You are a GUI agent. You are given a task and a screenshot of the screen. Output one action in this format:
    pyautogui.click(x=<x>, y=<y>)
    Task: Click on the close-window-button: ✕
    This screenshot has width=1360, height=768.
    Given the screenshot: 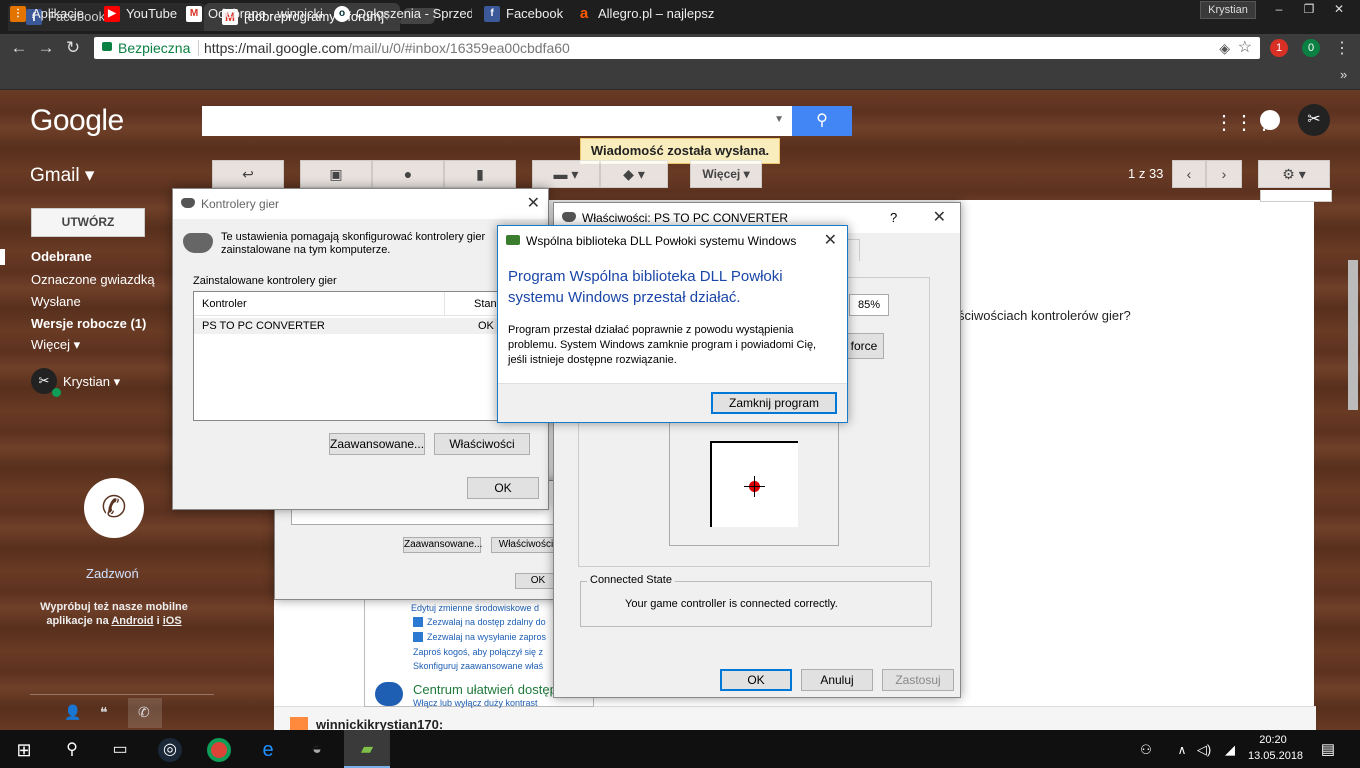 What is the action you would take?
    pyautogui.click(x=1339, y=9)
    